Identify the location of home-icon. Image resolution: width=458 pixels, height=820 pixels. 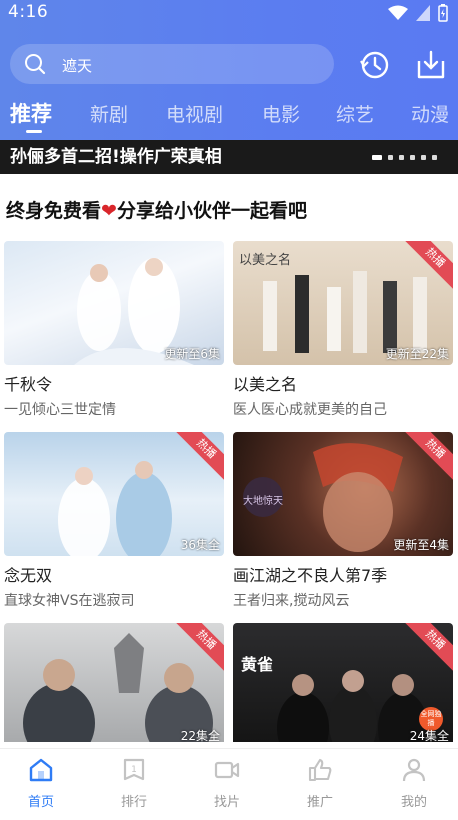
(41, 770).